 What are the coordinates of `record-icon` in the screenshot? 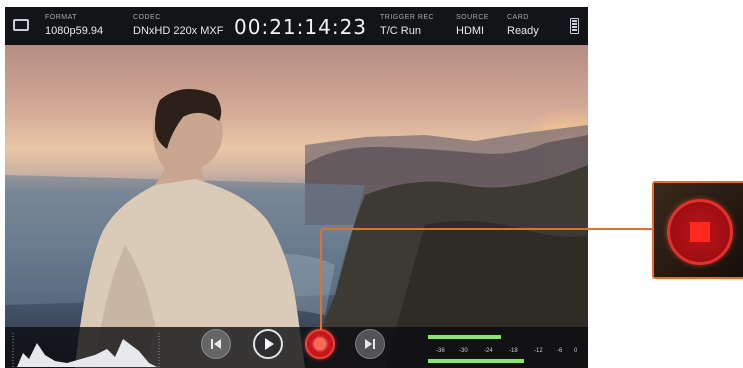 It's located at (320, 344).